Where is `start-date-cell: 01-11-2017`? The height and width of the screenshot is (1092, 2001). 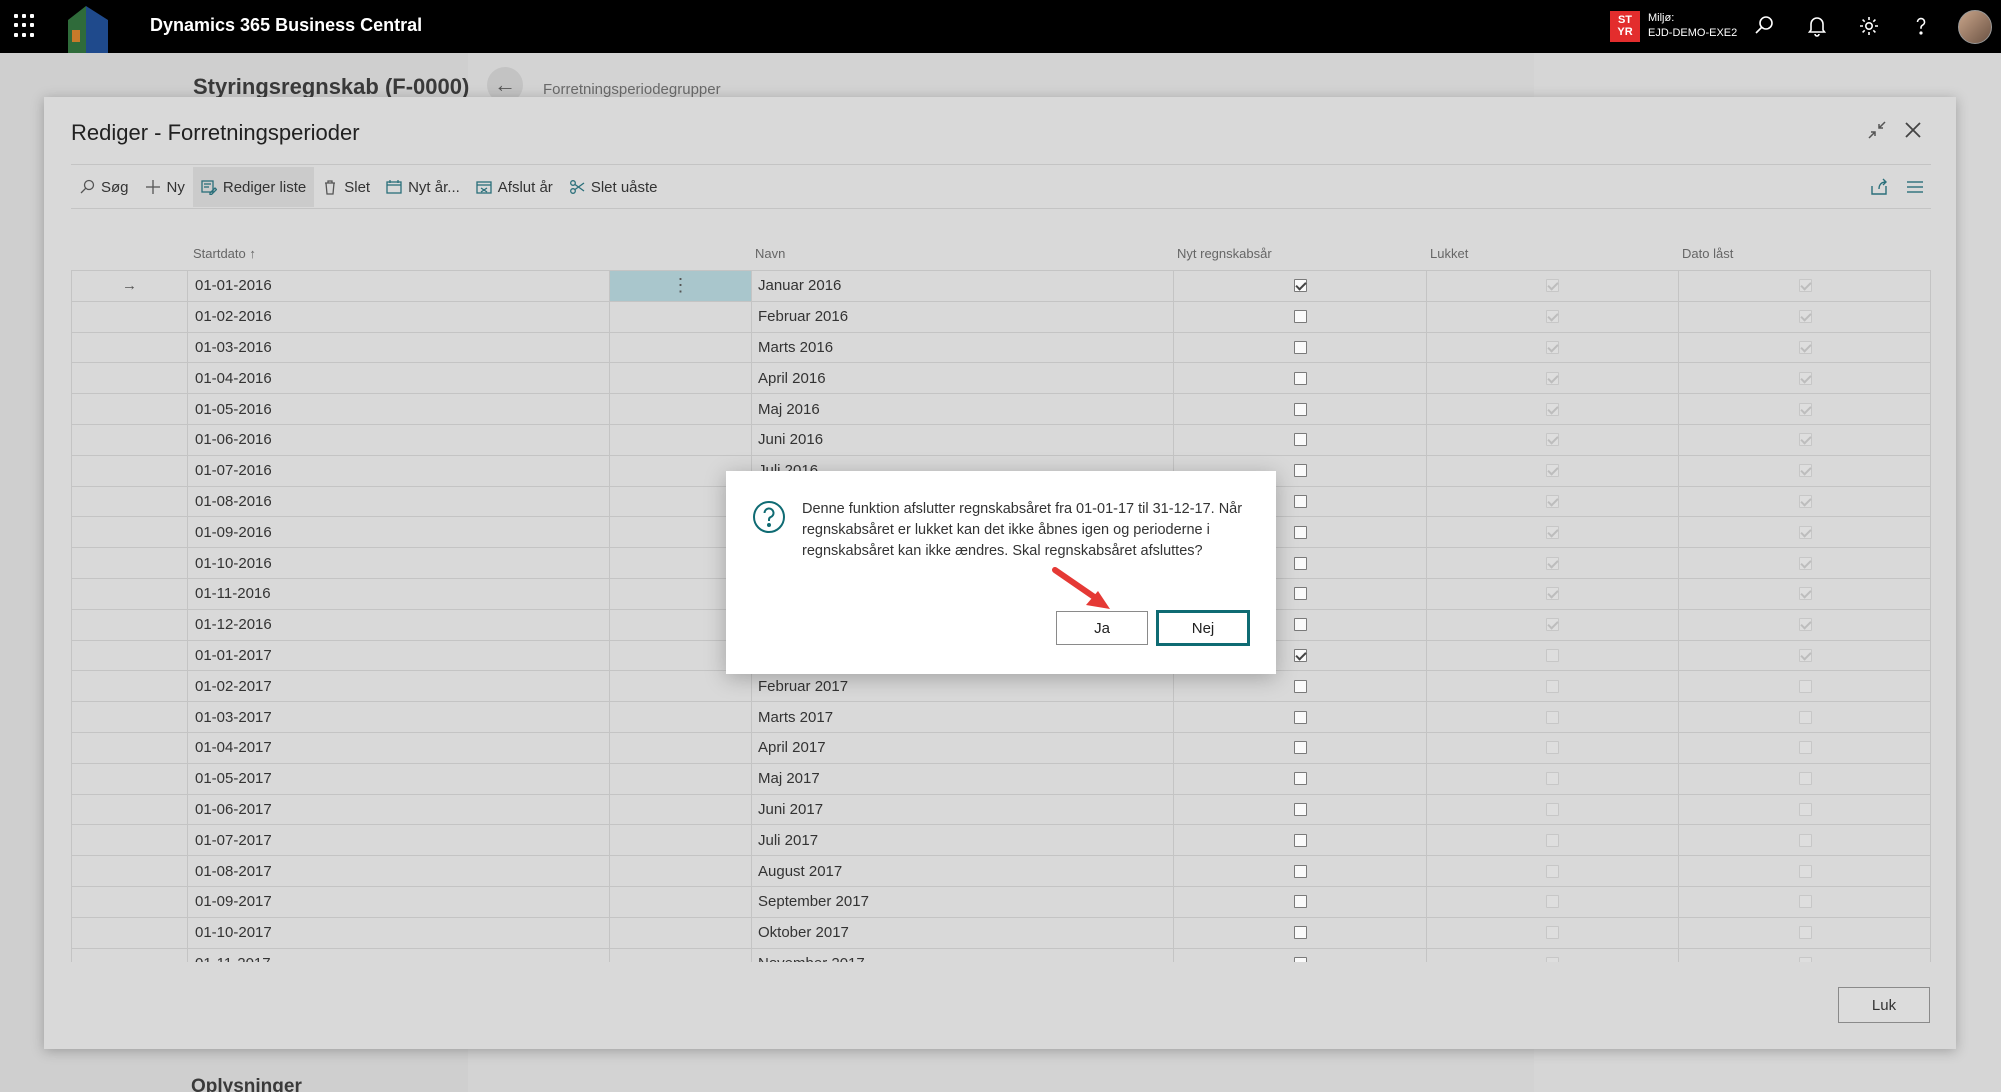
start-date-cell: 01-11-2017 is located at coordinates (398, 955).